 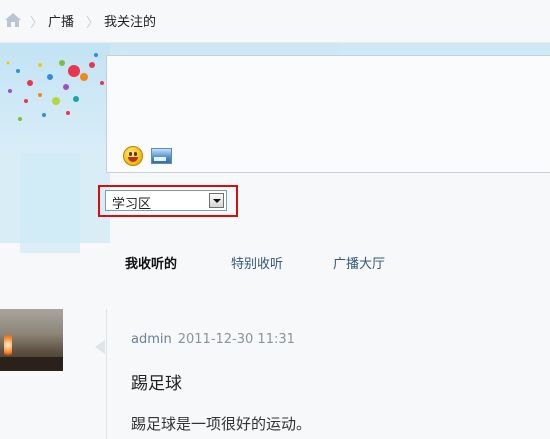 What do you see at coordinates (100, 347) in the screenshot?
I see `feed-pointer` at bounding box center [100, 347].